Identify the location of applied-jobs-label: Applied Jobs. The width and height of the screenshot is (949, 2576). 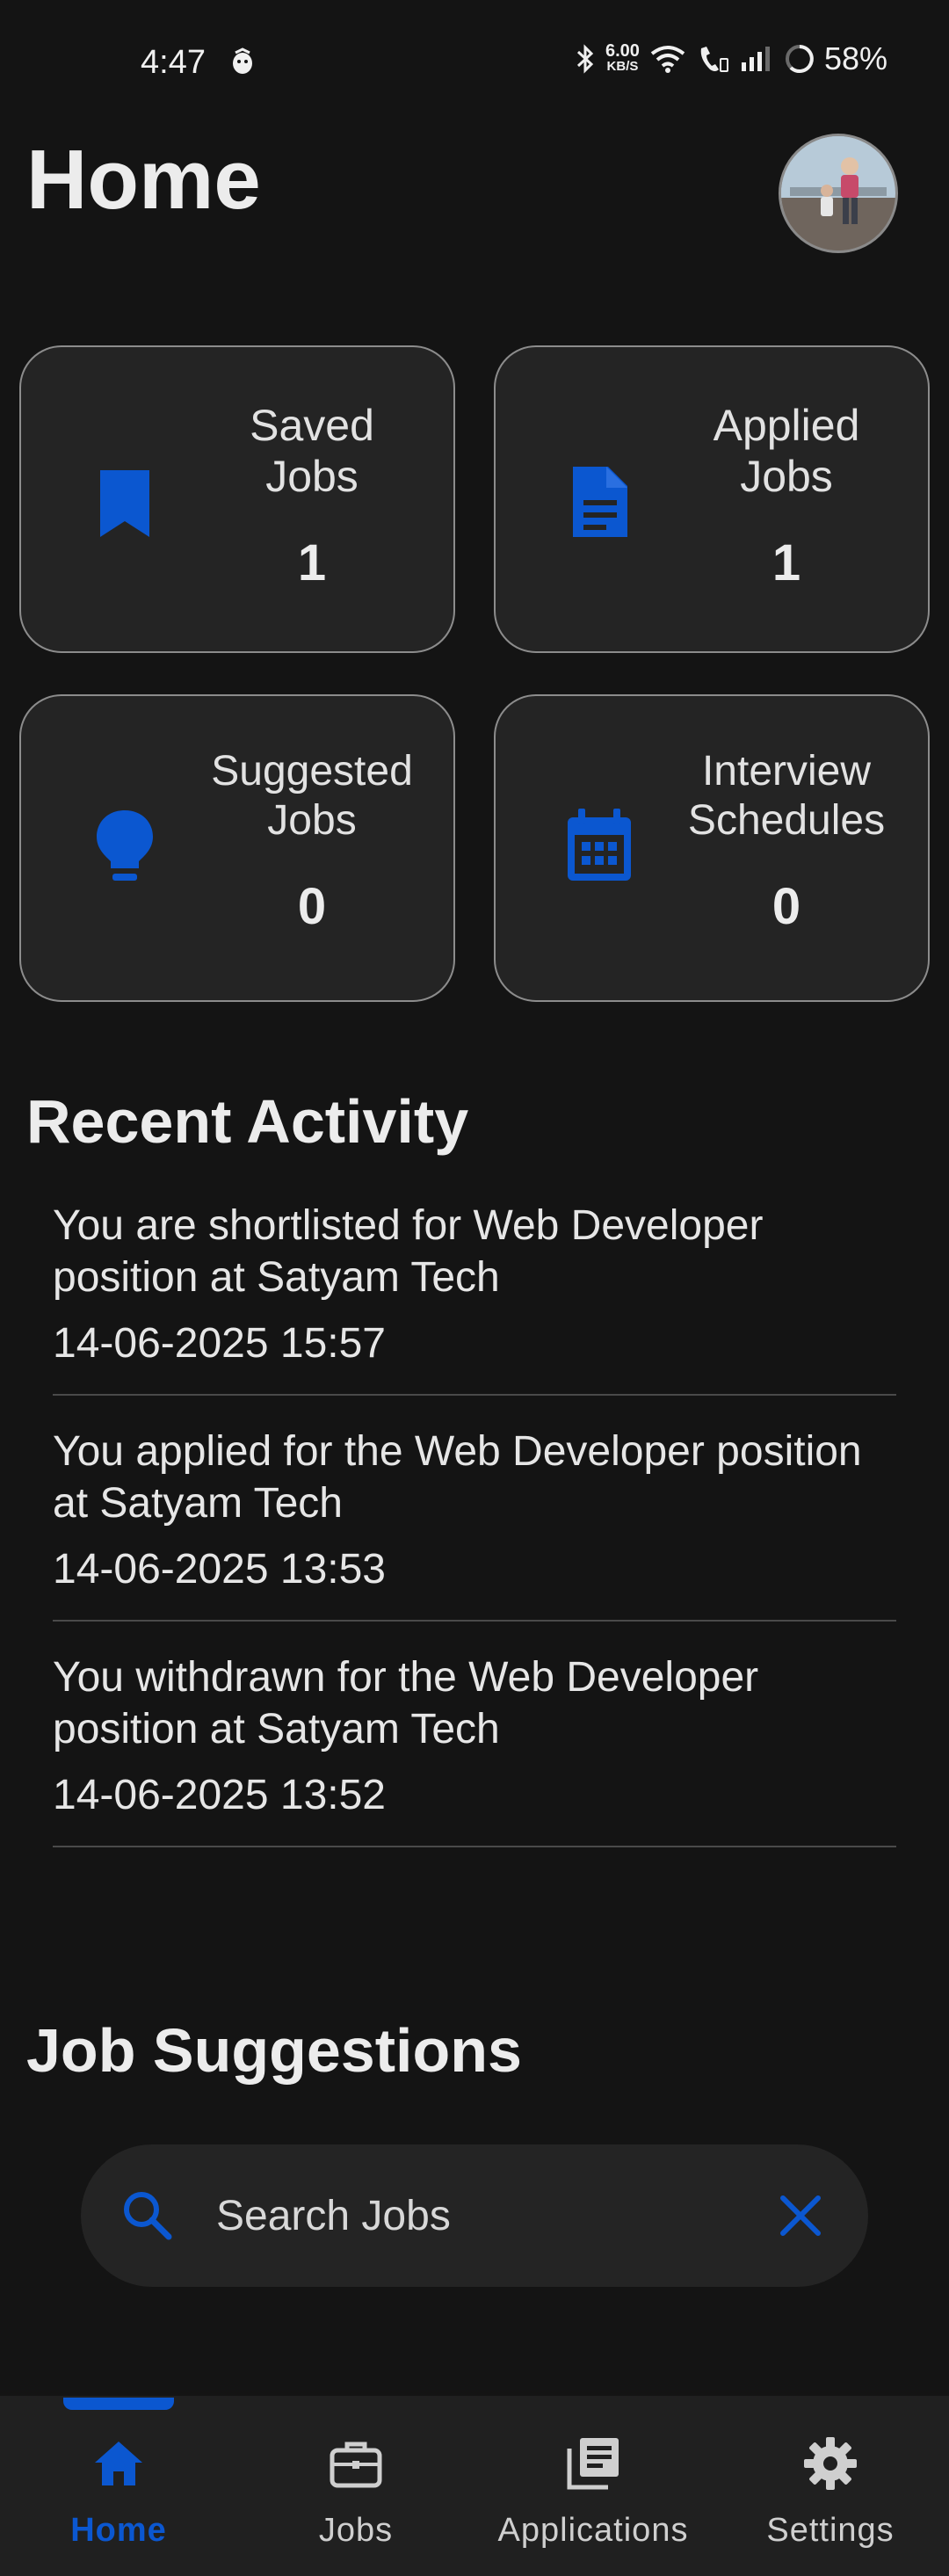
(786, 451).